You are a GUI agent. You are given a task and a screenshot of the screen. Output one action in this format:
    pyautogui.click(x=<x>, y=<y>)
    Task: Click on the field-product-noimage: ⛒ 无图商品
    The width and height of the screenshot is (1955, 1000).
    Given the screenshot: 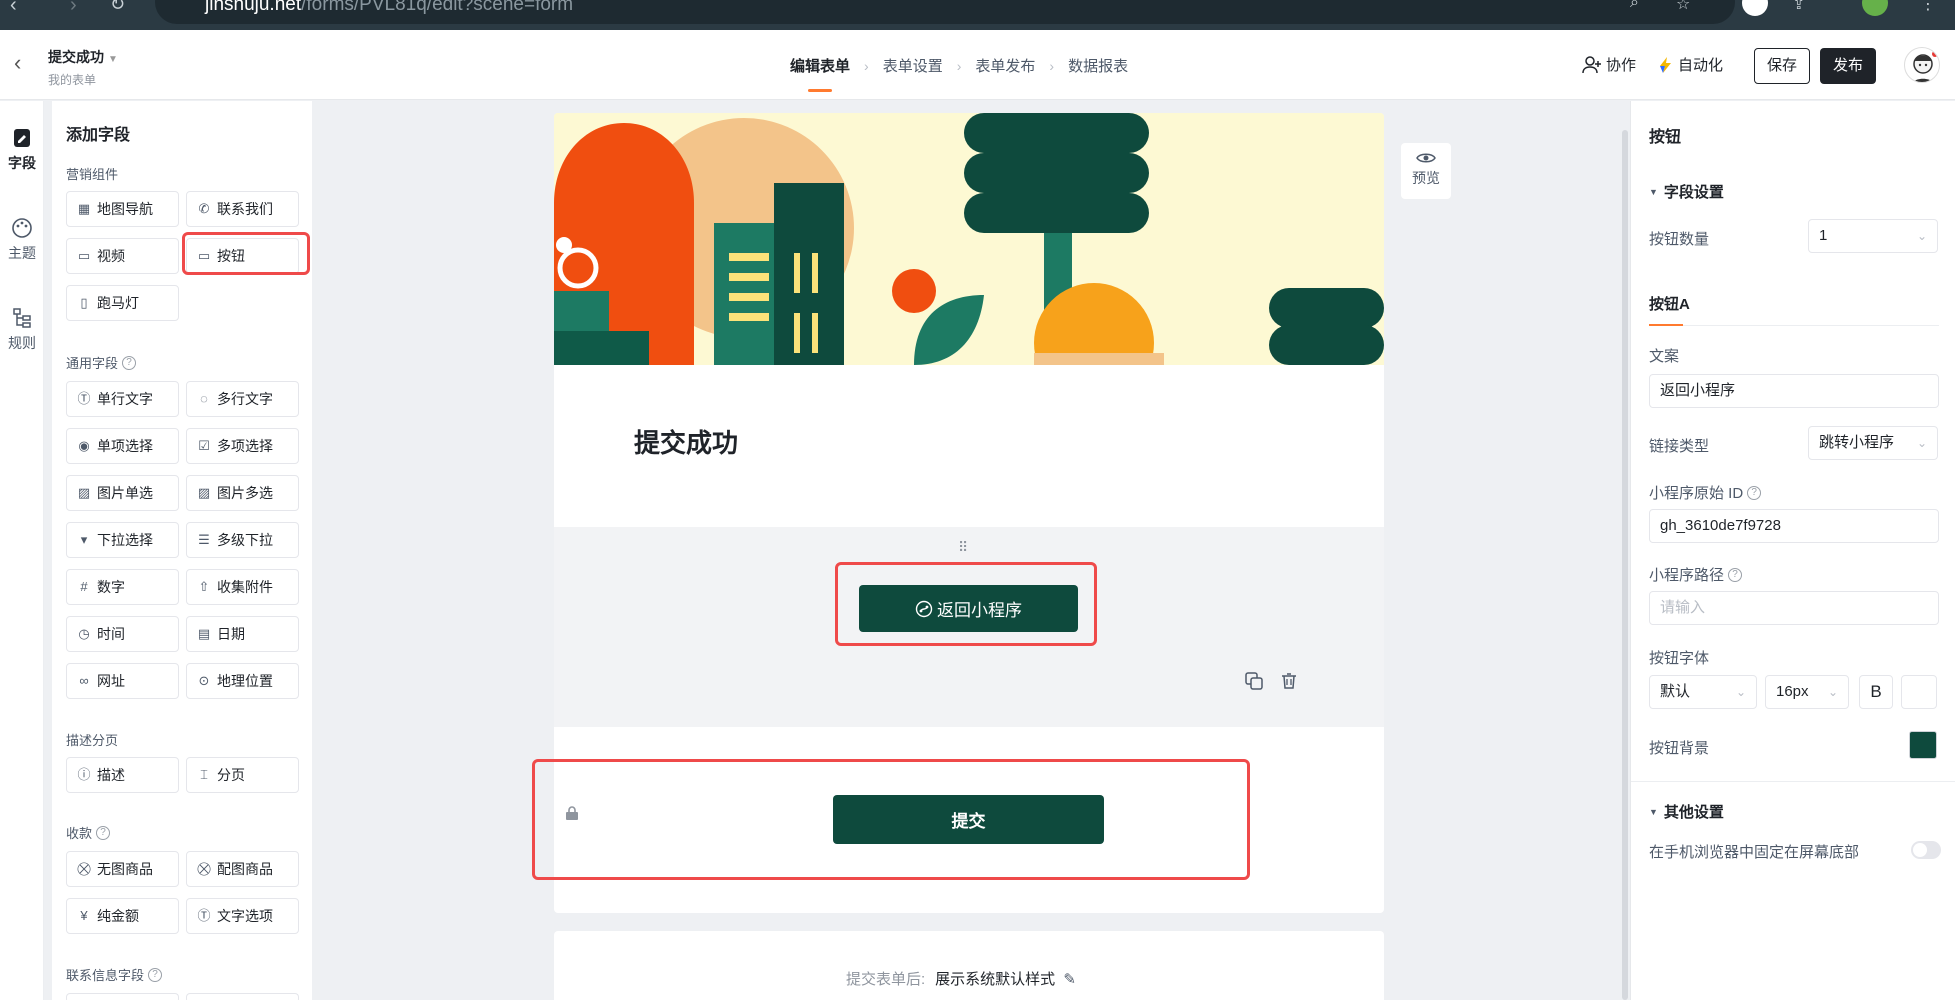 What is the action you would take?
    pyautogui.click(x=122, y=869)
    